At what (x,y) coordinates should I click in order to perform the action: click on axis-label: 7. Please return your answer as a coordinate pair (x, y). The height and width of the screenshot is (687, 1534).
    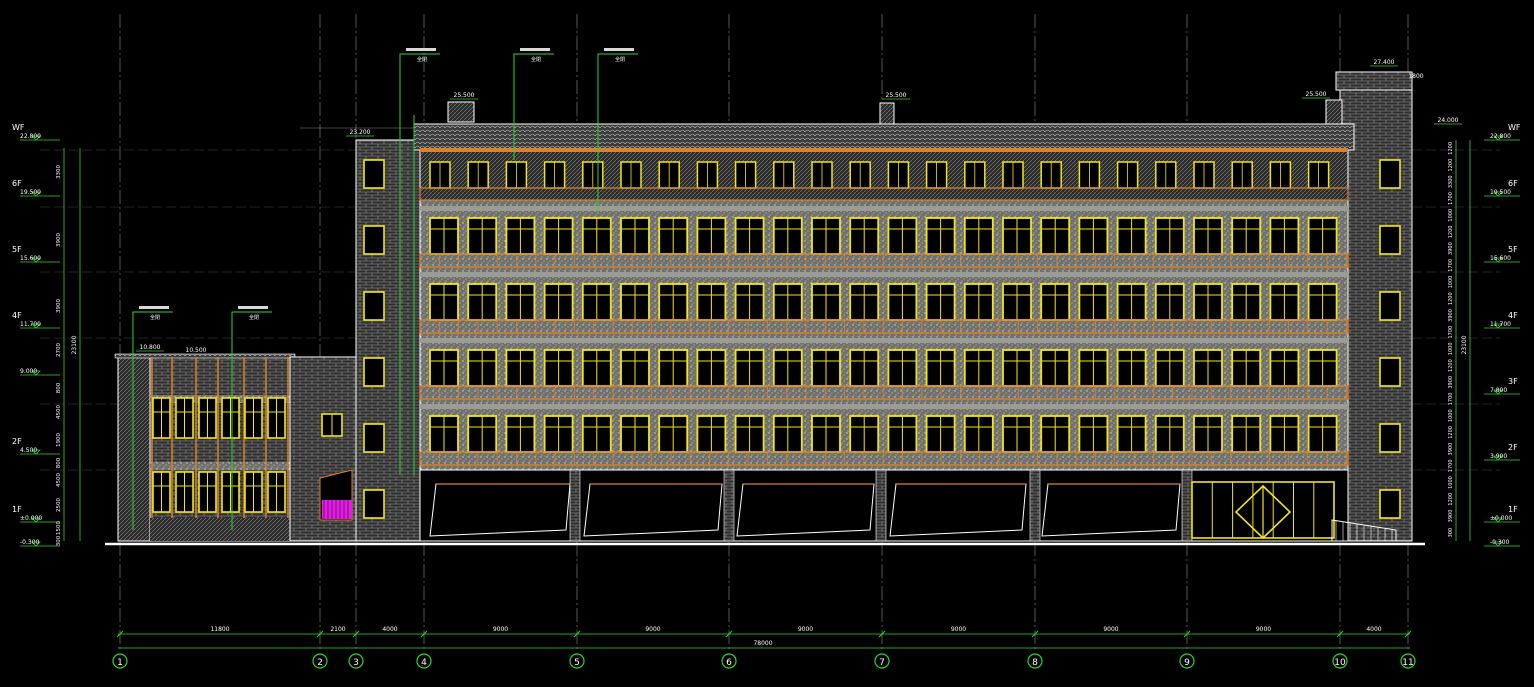
    Looking at the image, I should click on (882, 663).